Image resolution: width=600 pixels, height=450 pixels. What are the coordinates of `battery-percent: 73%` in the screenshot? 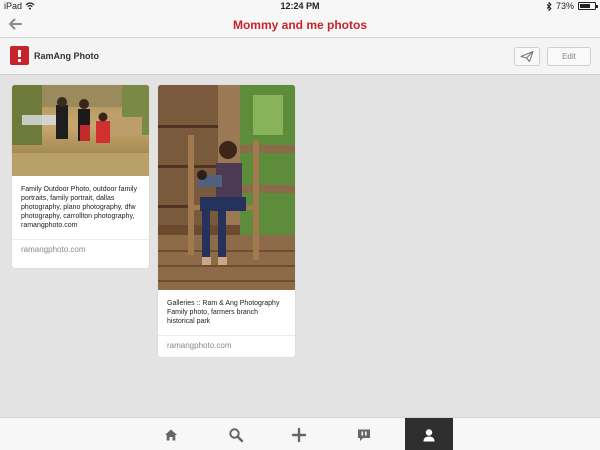 It's located at (564, 6).